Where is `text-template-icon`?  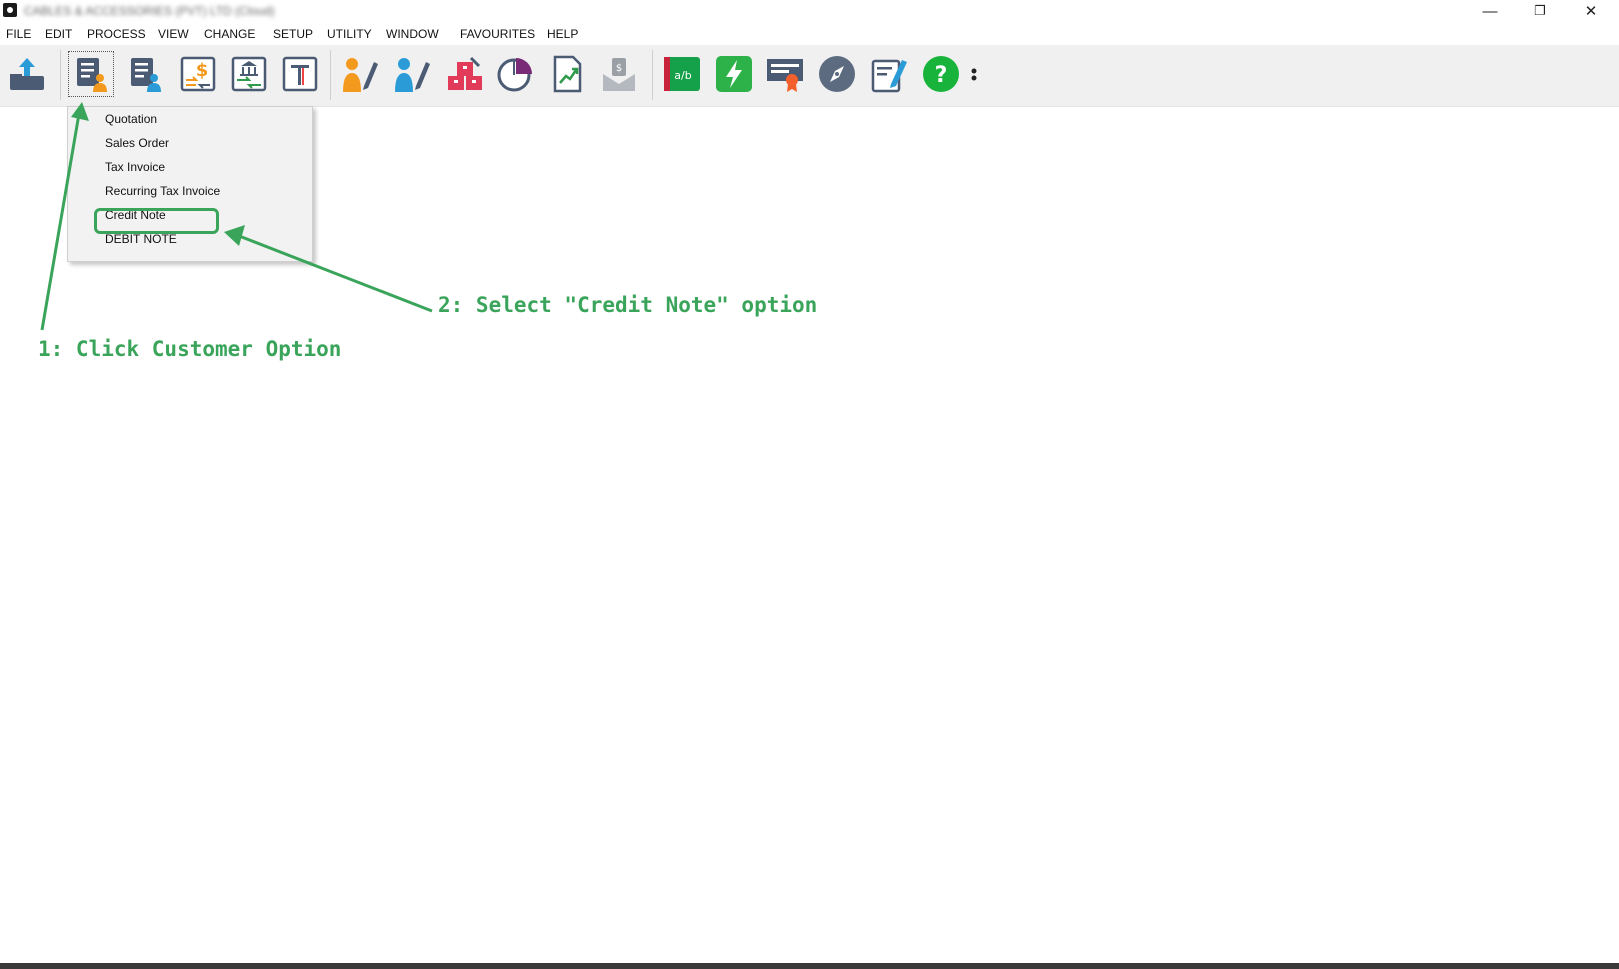 text-template-icon is located at coordinates (300, 74).